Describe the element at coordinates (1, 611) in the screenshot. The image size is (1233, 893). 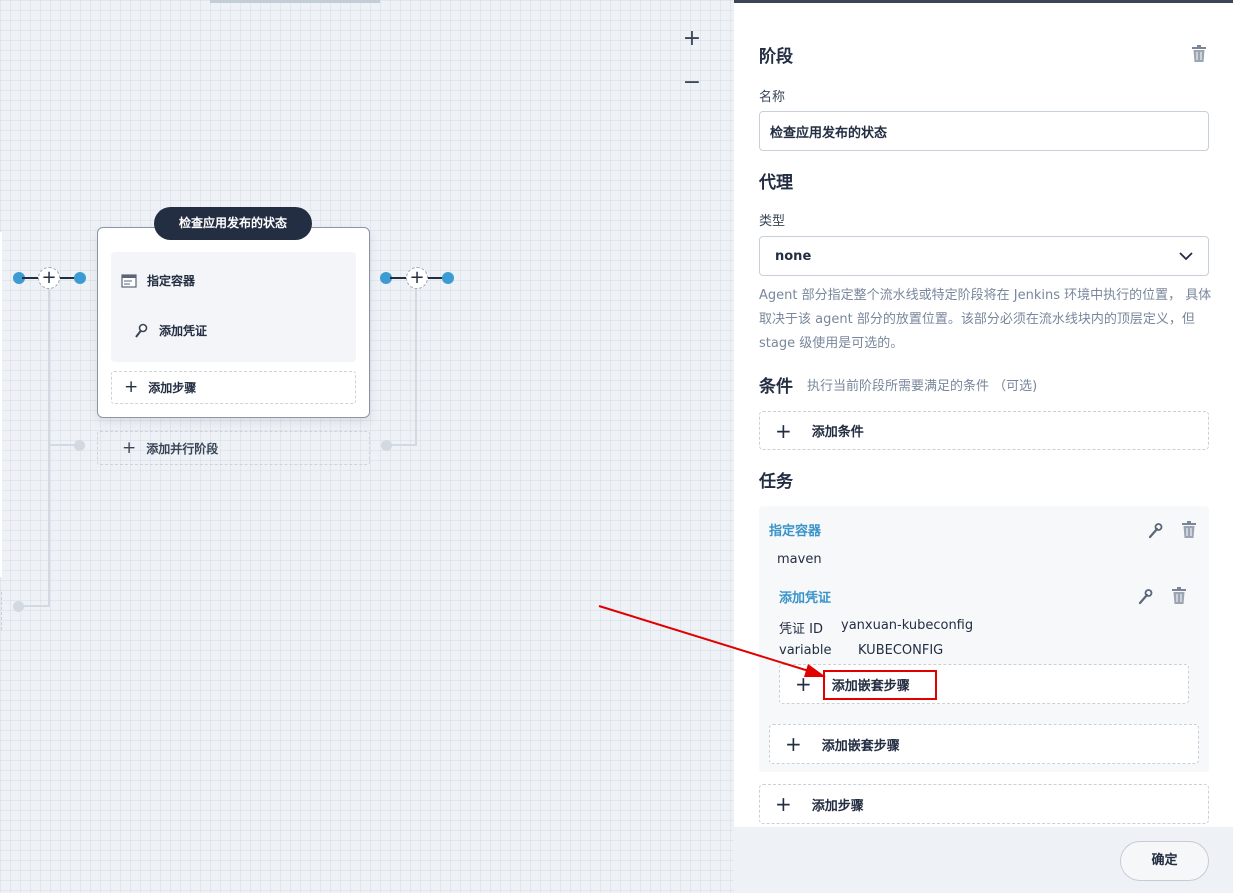
I see `previous-stage-placeholder-edge` at that location.